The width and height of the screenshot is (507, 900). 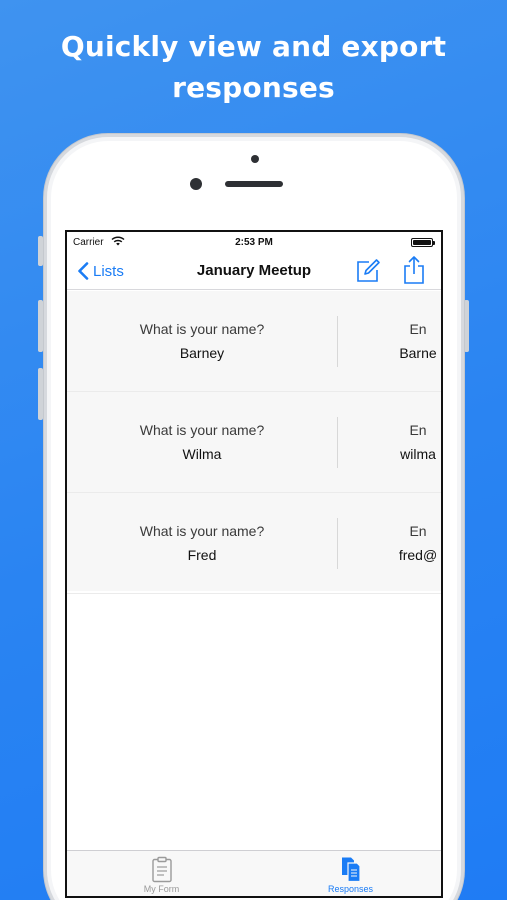 I want to click on clipboard-icon, so click(x=161, y=869).